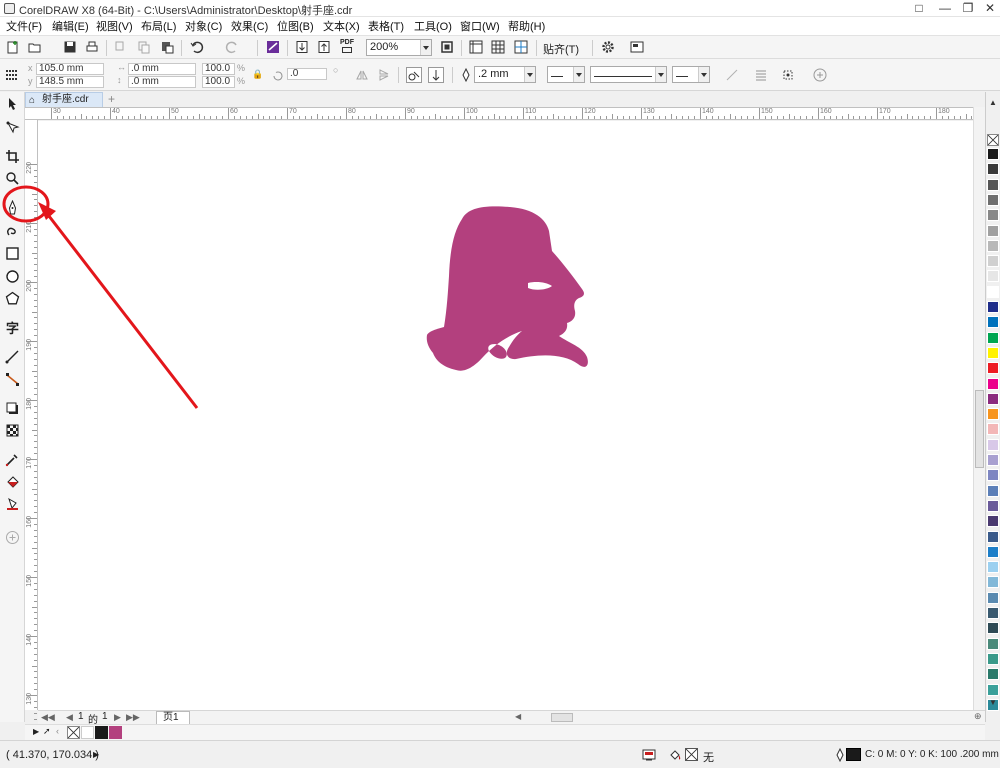 This screenshot has height=768, width=1000. What do you see at coordinates (399, 47) in the screenshot?
I see `zoom-level-combo: 200%` at bounding box center [399, 47].